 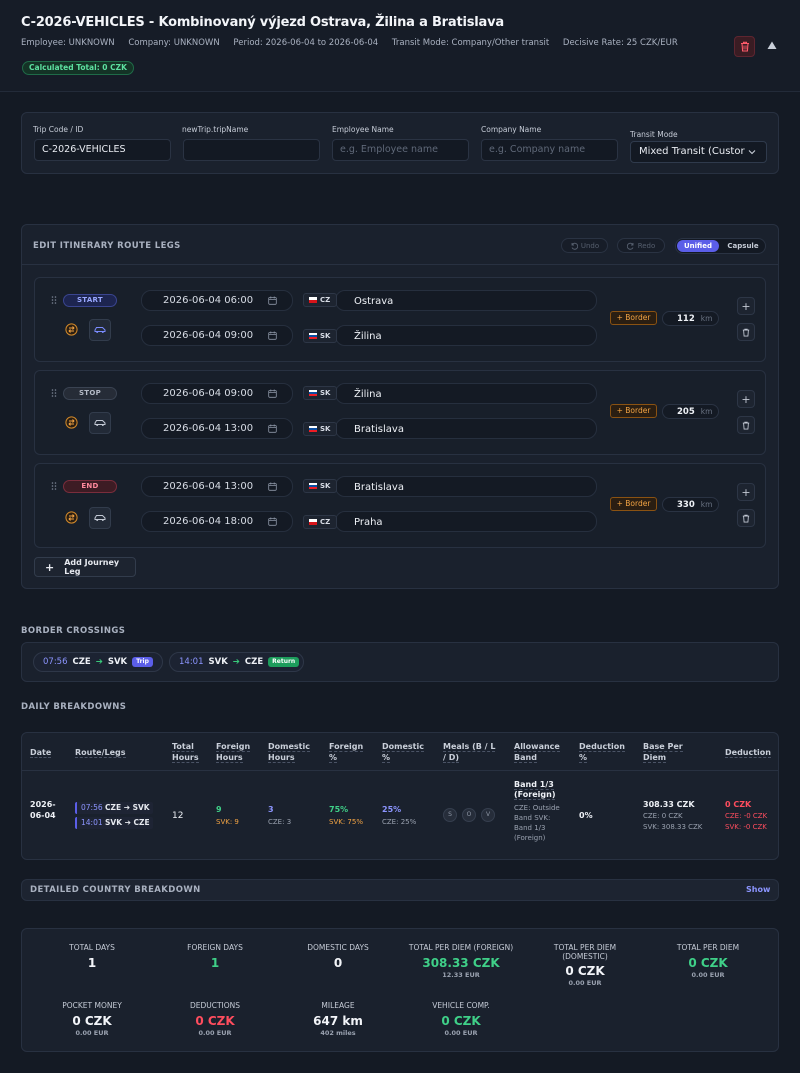 What do you see at coordinates (585, 983) in the screenshot?
I see `total-domestic-eur: 0.00 EUR` at bounding box center [585, 983].